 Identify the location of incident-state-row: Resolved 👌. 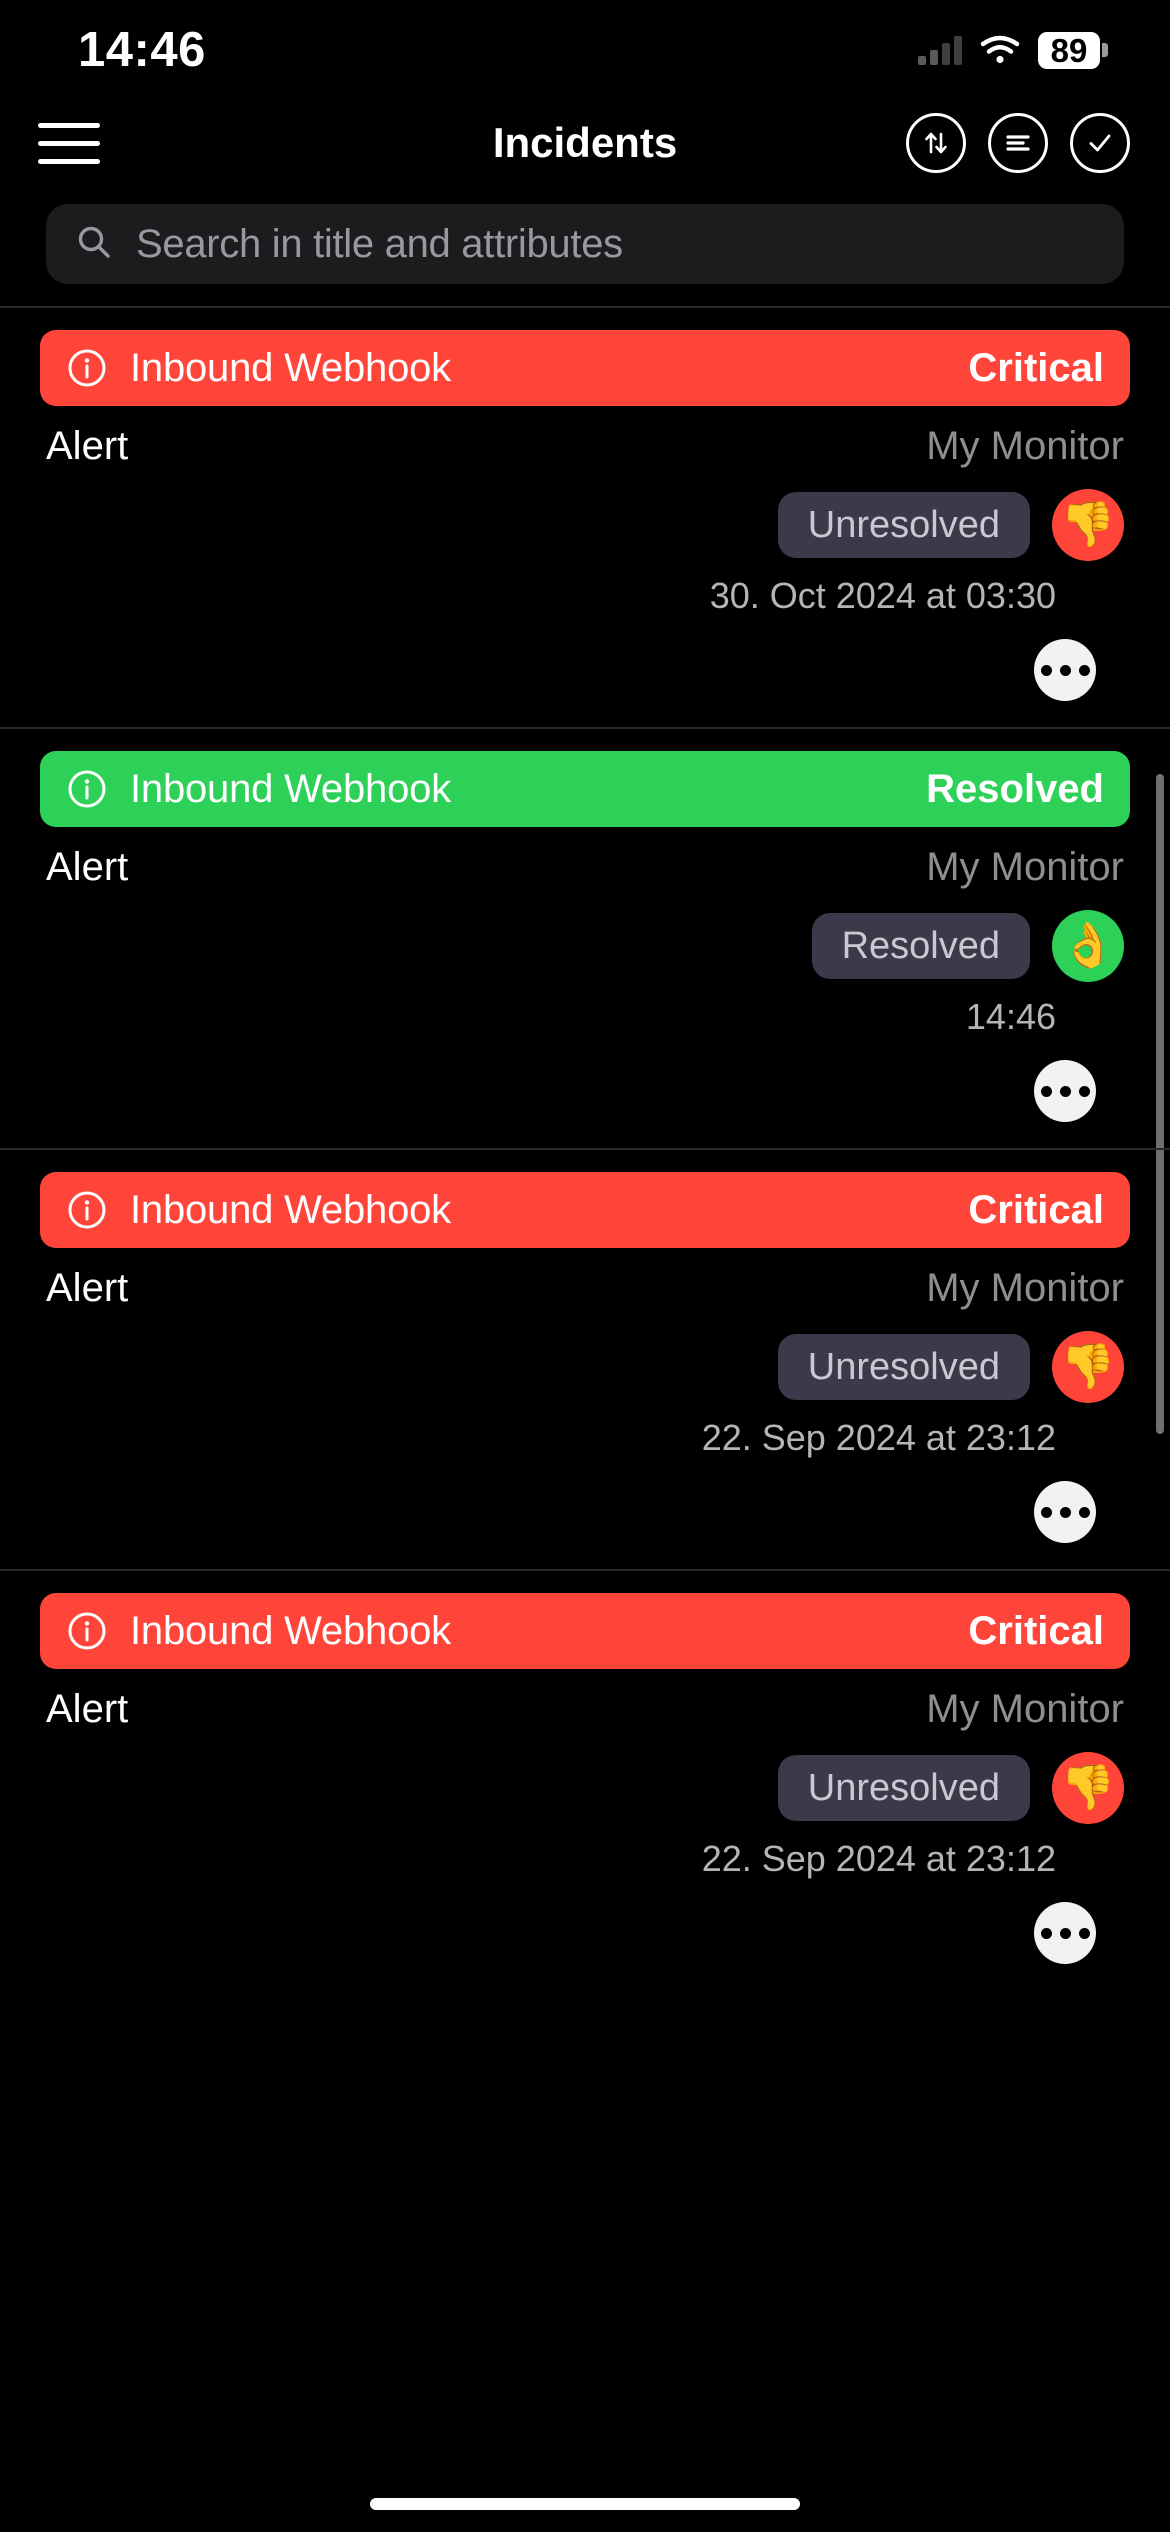
(585, 936).